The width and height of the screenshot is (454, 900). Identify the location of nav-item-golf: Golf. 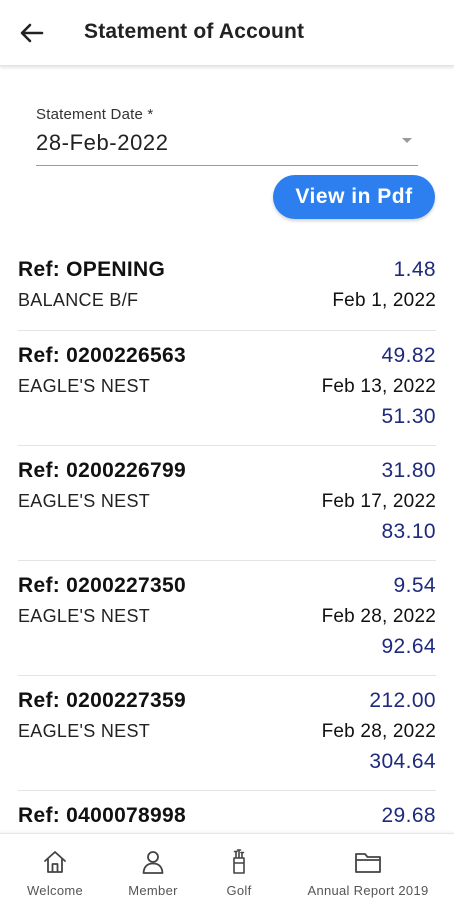
(239, 867).